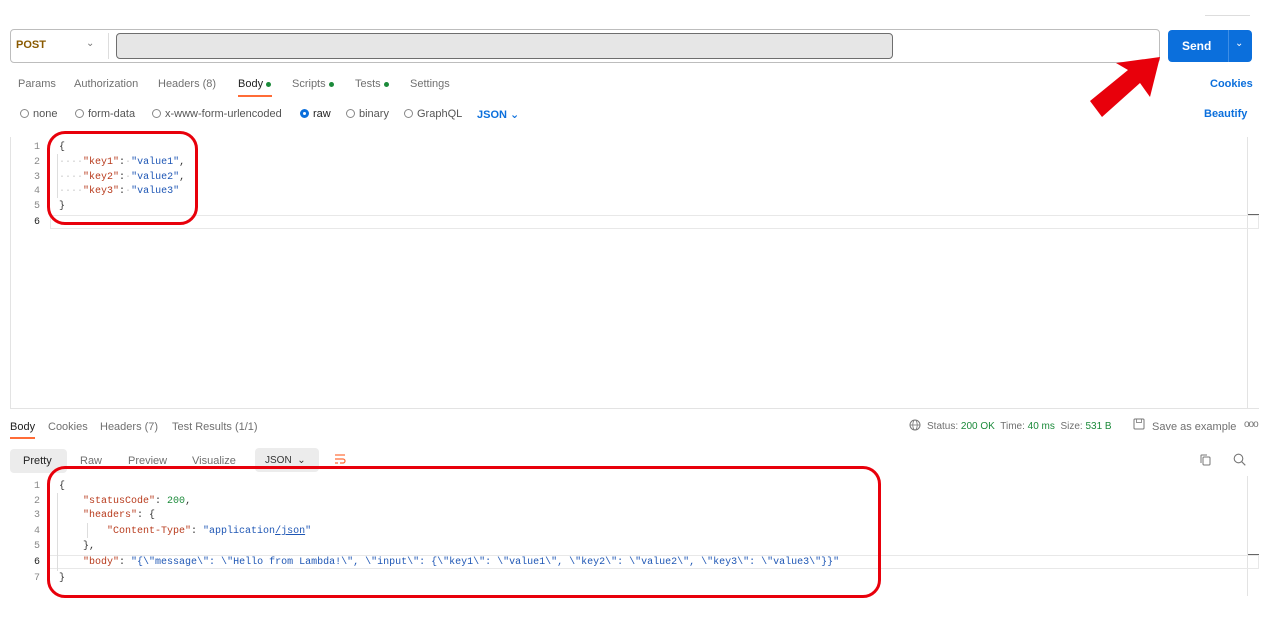 Image resolution: width=1269 pixels, height=633 pixels. I want to click on body-type-none-label: none, so click(45, 114).